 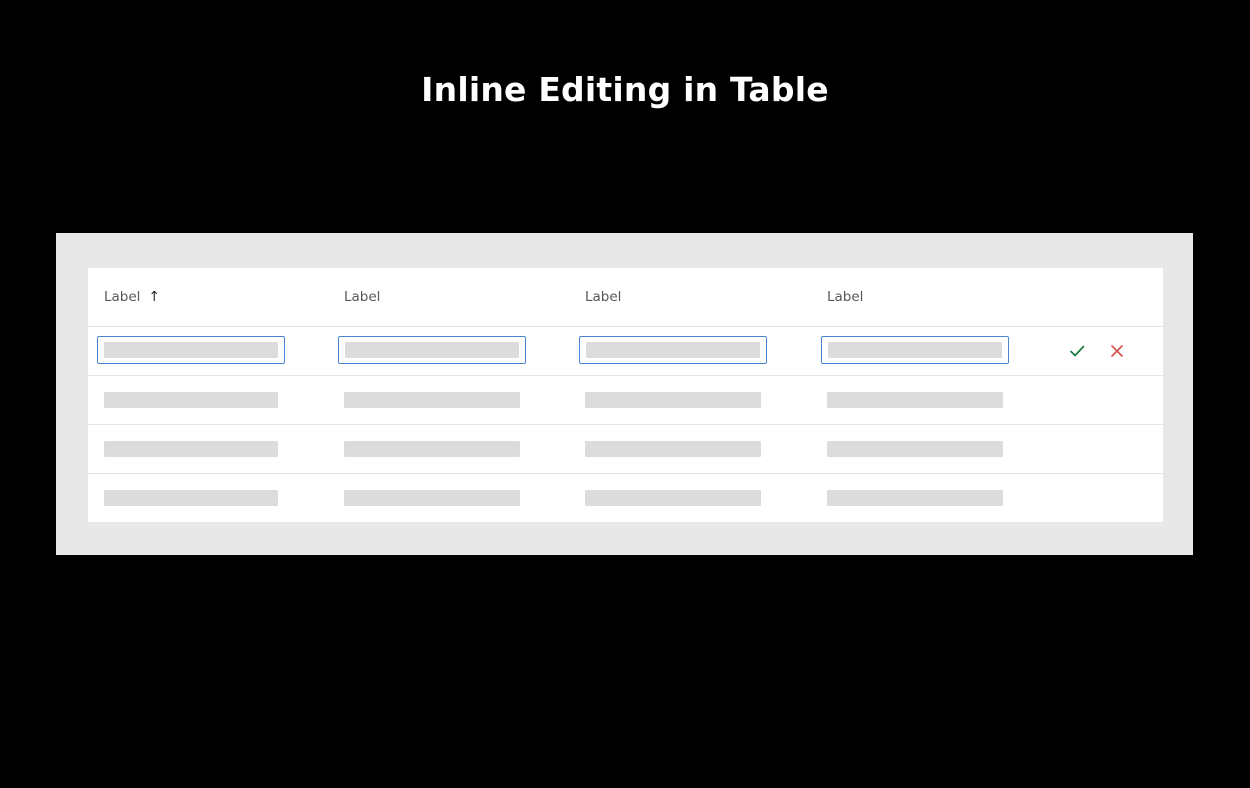 I want to click on edit-input-4-value, so click(x=915, y=350).